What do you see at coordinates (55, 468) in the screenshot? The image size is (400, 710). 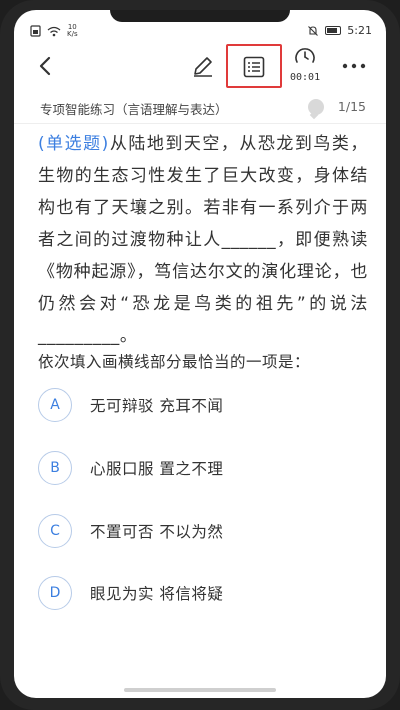 I see `option-letter: B` at bounding box center [55, 468].